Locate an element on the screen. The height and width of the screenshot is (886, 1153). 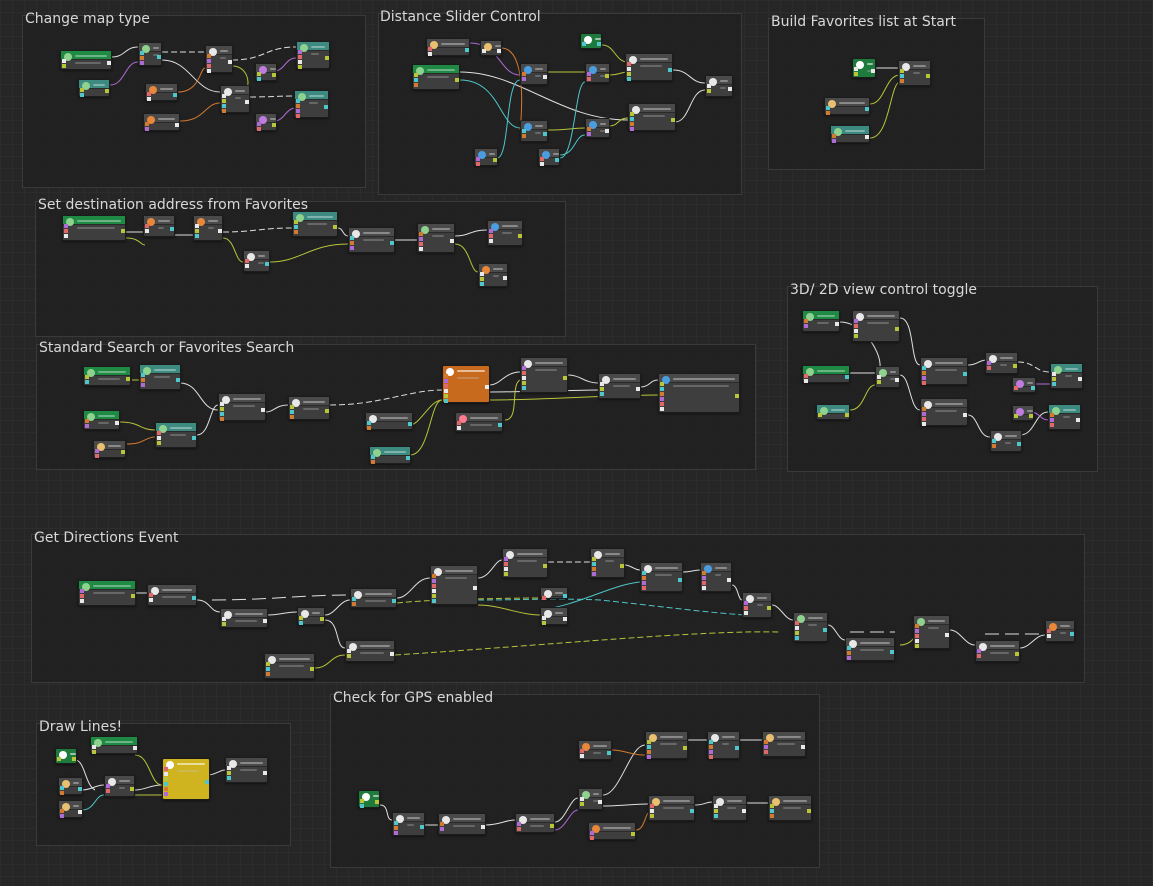
group-check-gps-enabled: Check for GPS enabled is located at coordinates (575, 779).